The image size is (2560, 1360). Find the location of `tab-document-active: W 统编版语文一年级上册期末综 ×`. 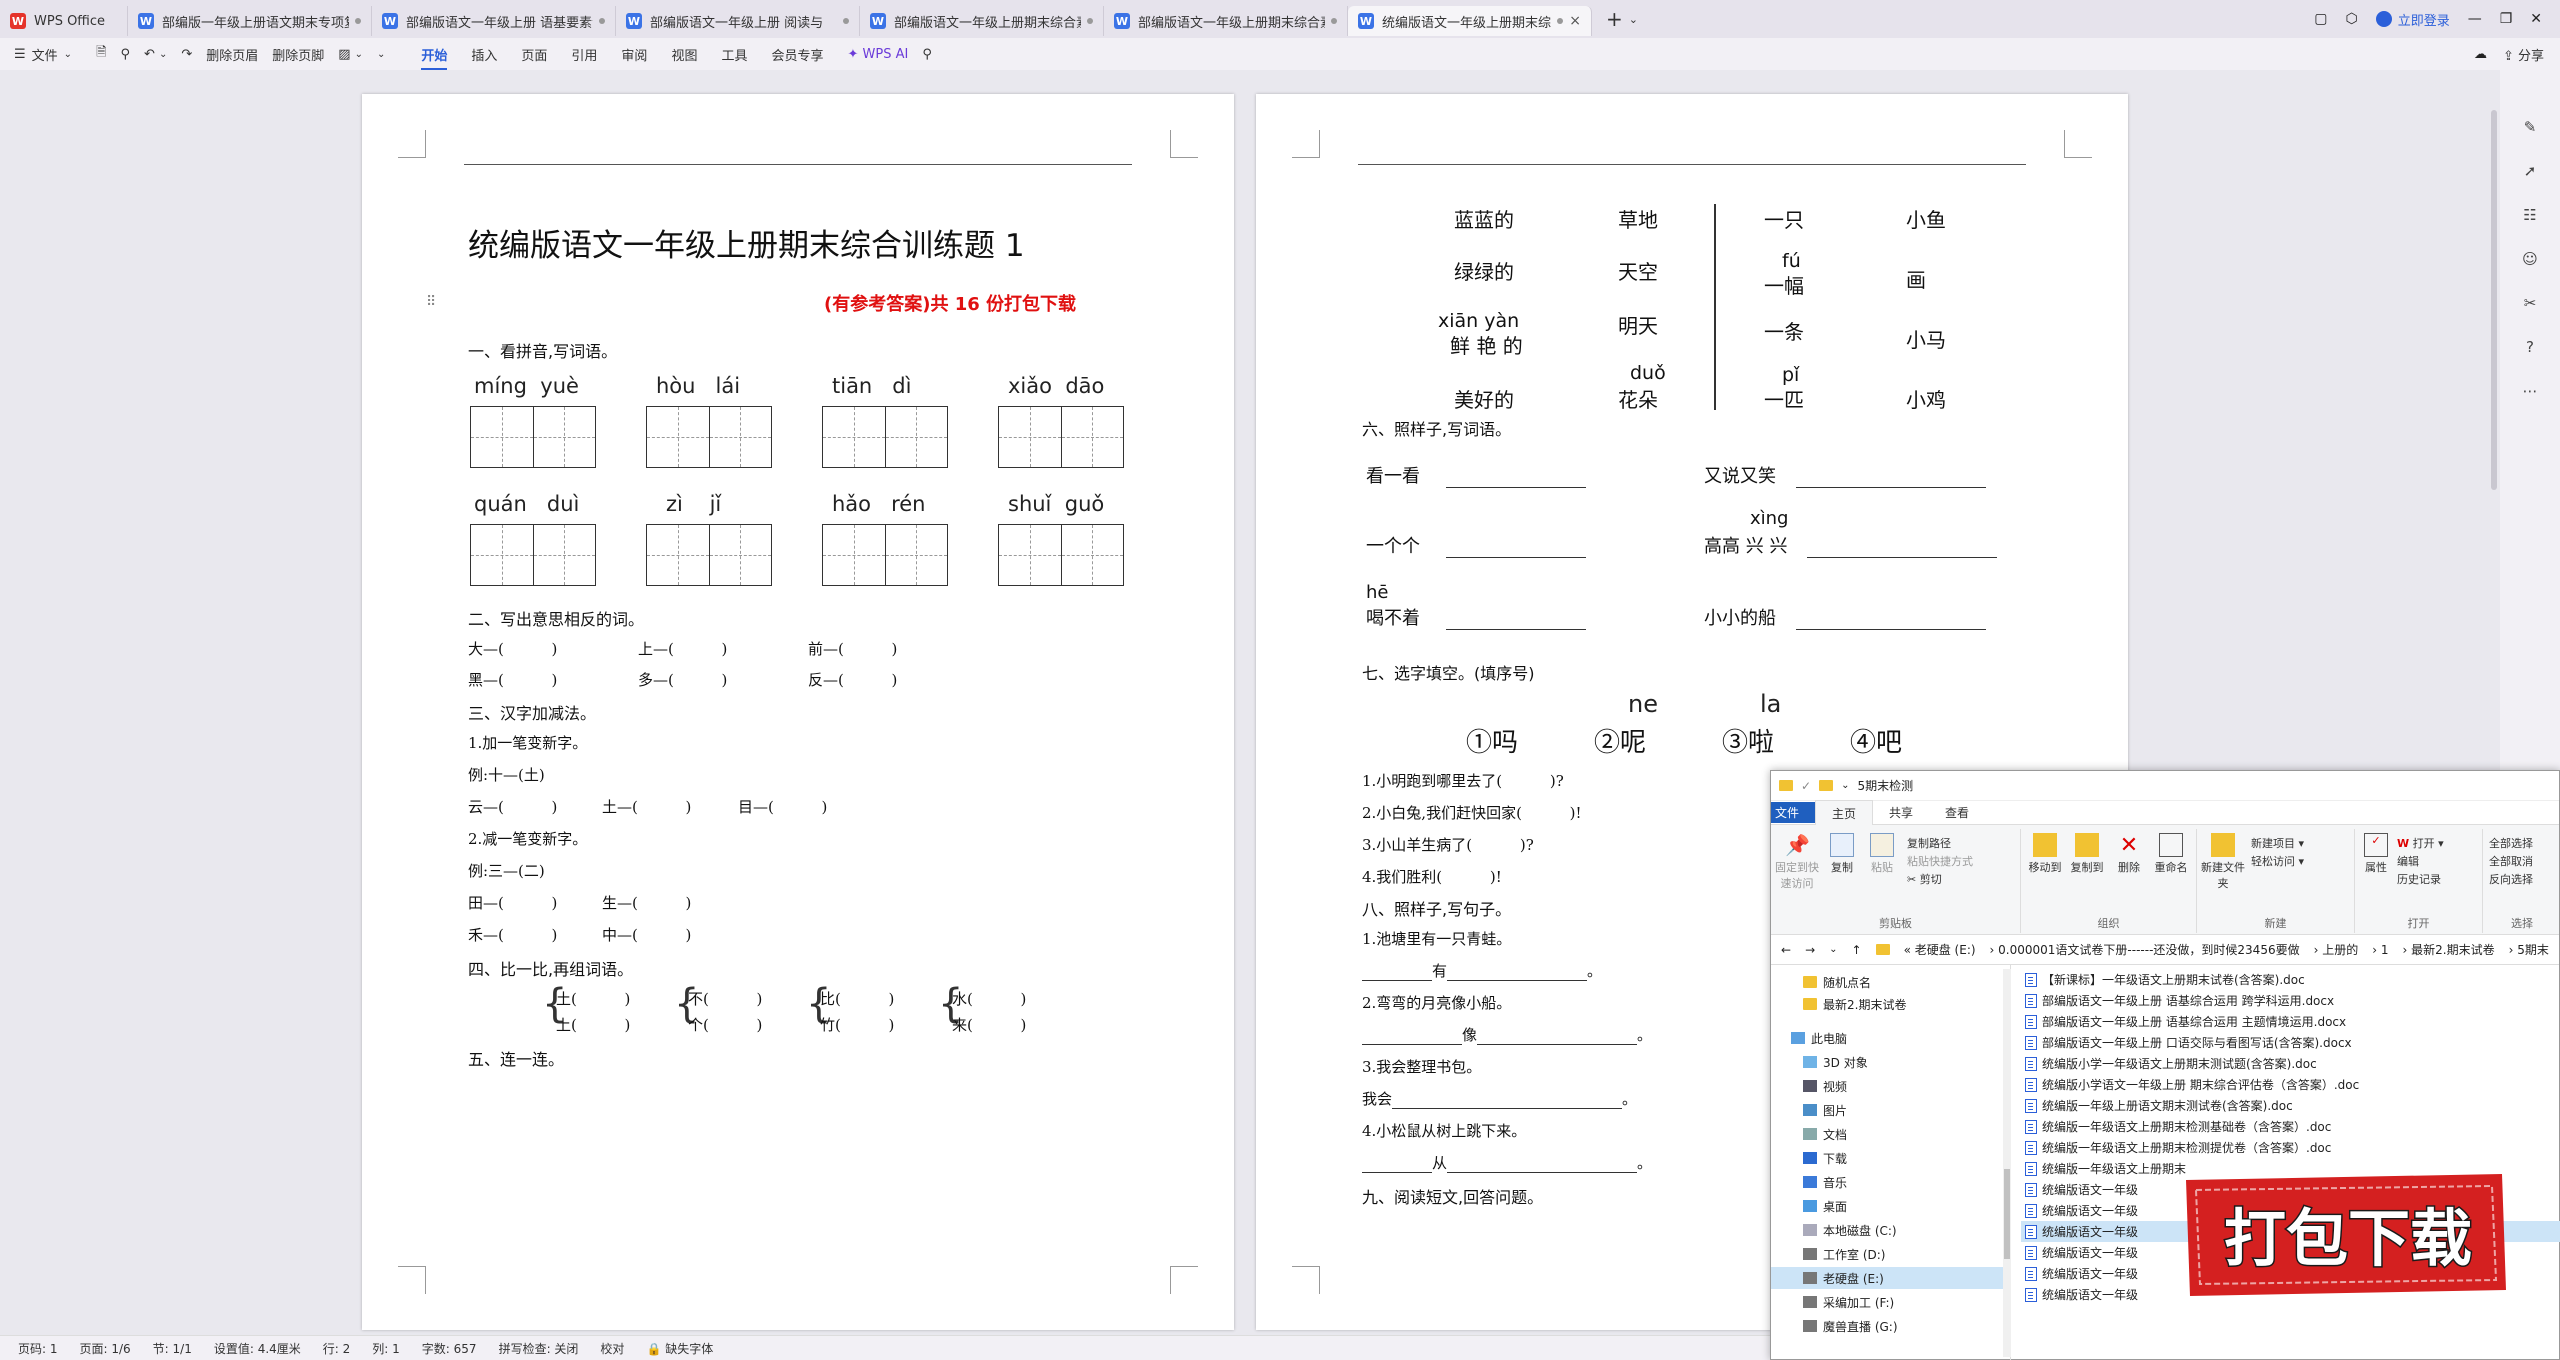

tab-document-active: W 统编版语文一年级上册期末综 × is located at coordinates (1470, 21).